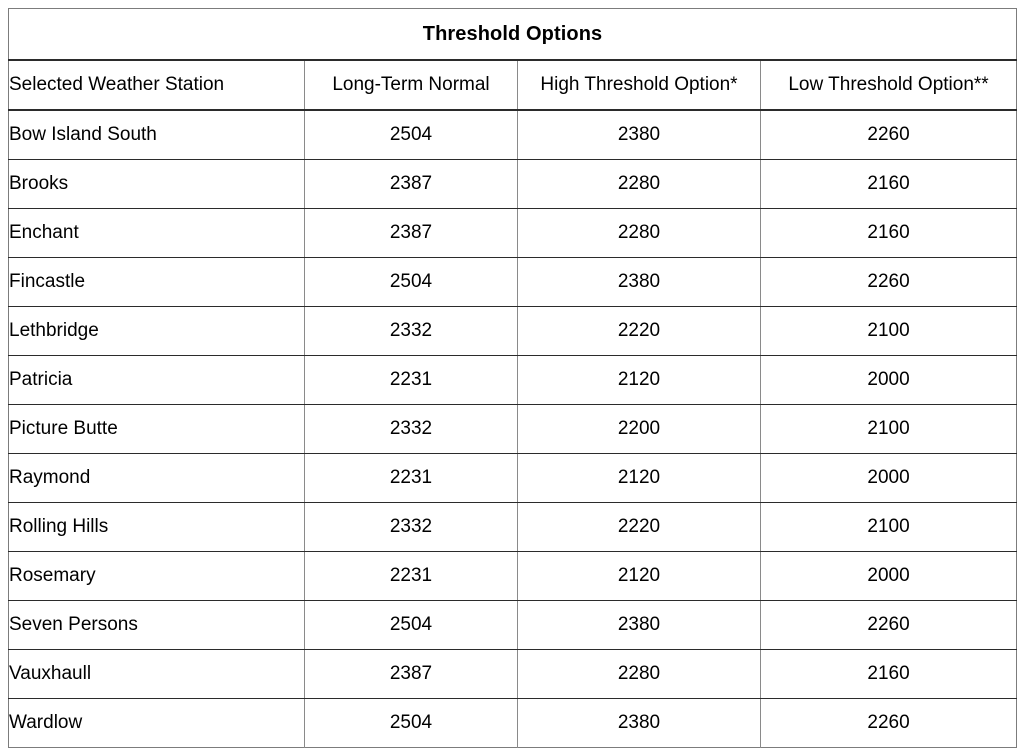 The width and height of the screenshot is (1024, 748). Describe the element at coordinates (156, 233) in the screenshot. I see `cell-station: Enchant` at that location.